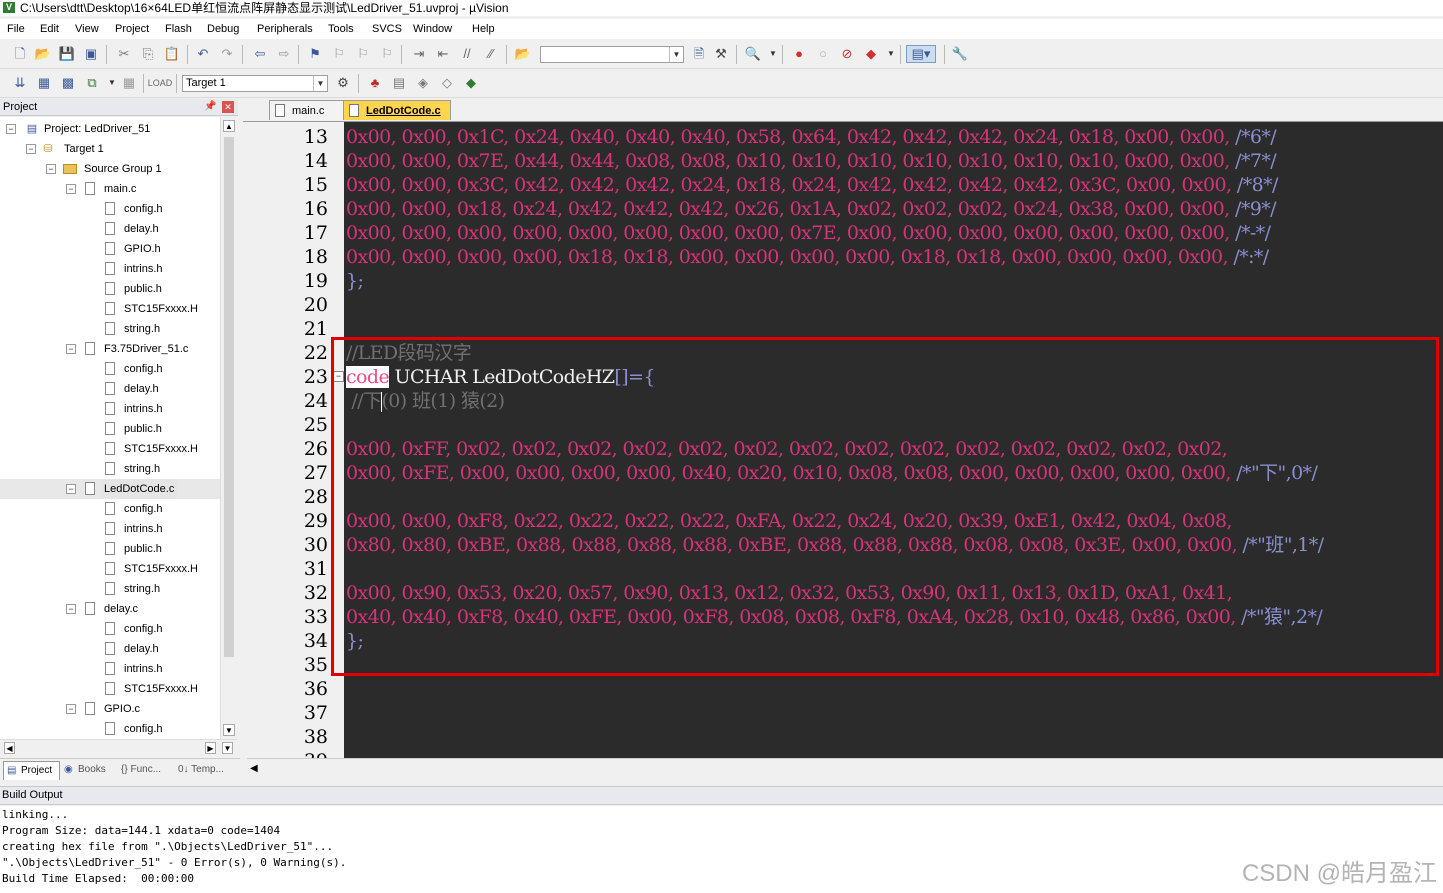 This screenshot has height=893, width=1443. Describe the element at coordinates (223, 29) in the screenshot. I see `menu-debug: Debug` at that location.